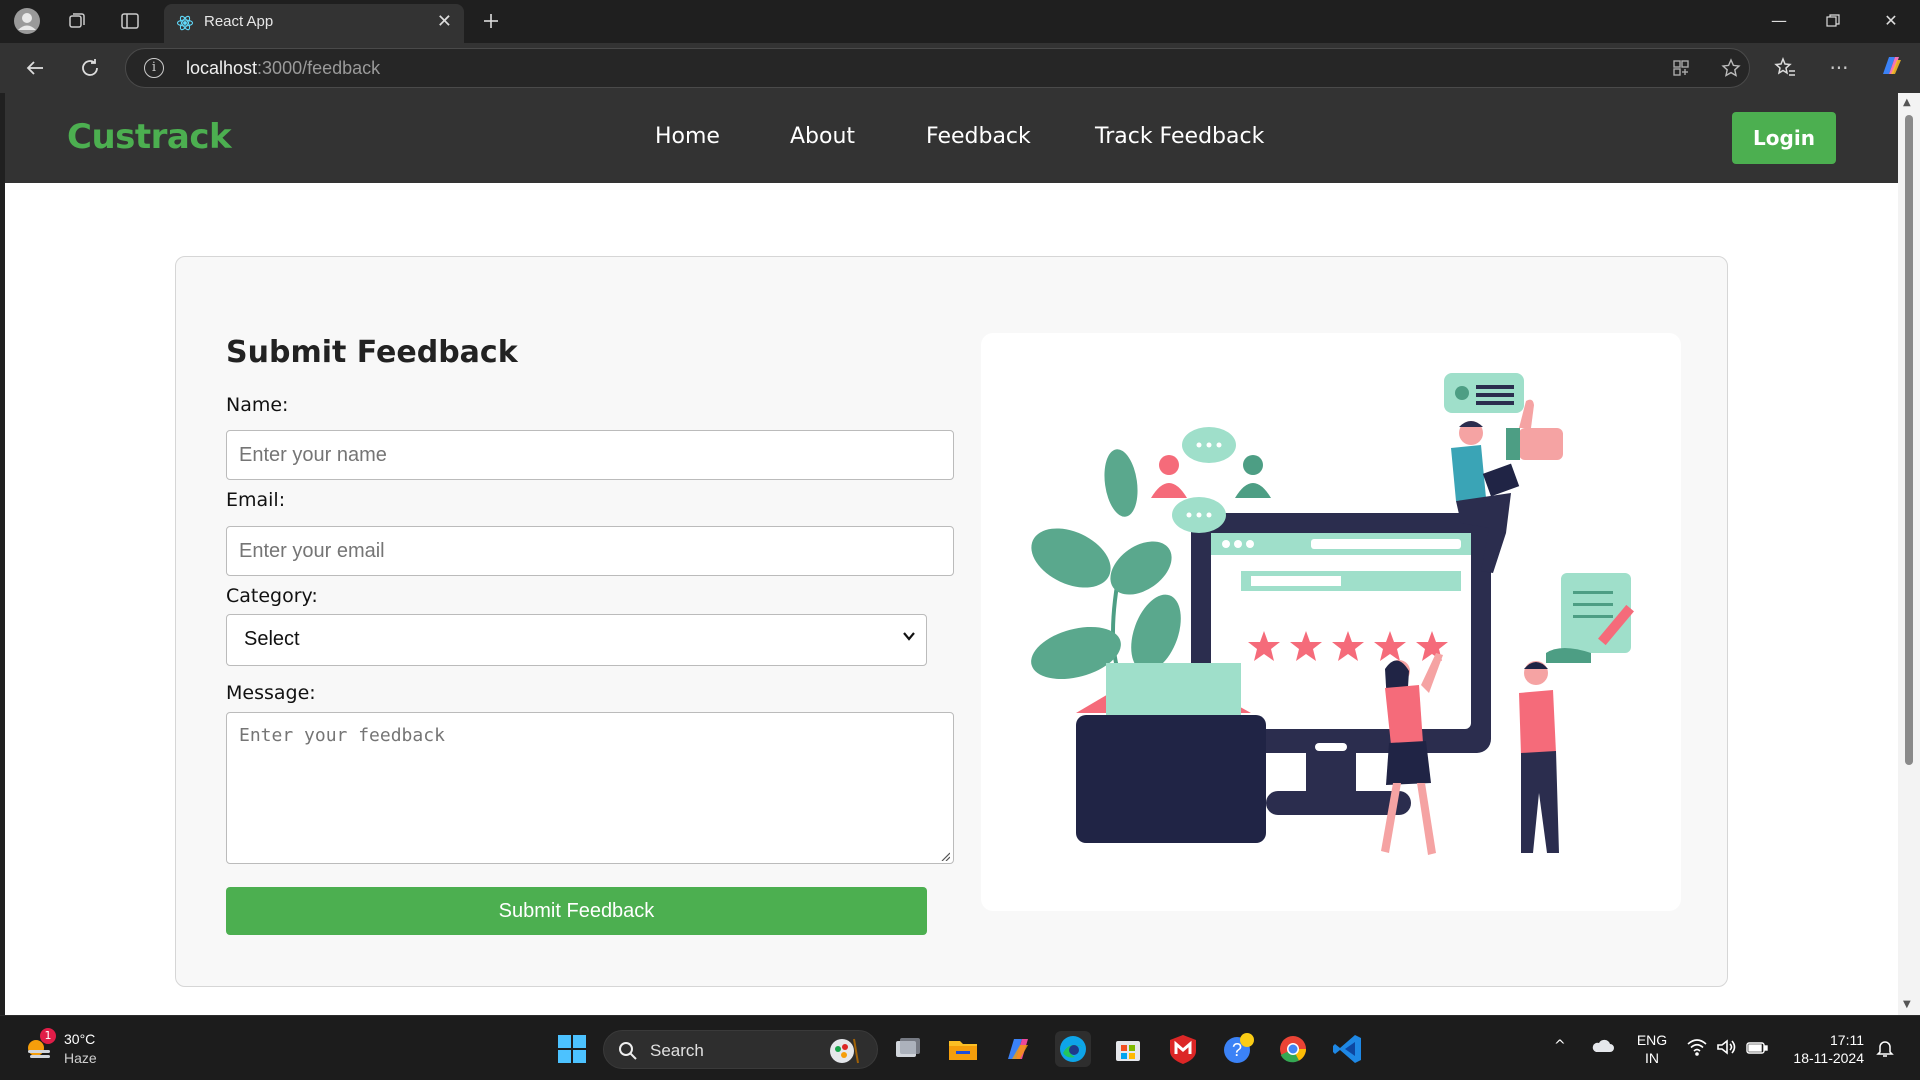 Image resolution: width=1920 pixels, height=1080 pixels. Describe the element at coordinates (1348, 1049) in the screenshot. I see `vscode-icon` at that location.